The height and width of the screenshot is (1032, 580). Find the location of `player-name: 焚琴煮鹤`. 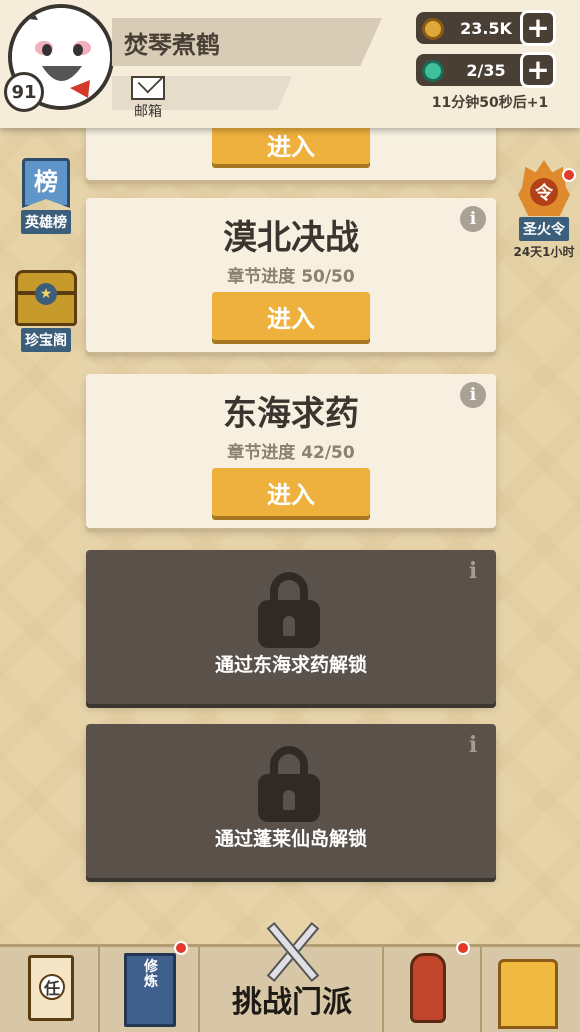

player-name: 焚琴煮鹤 is located at coordinates (247, 42).